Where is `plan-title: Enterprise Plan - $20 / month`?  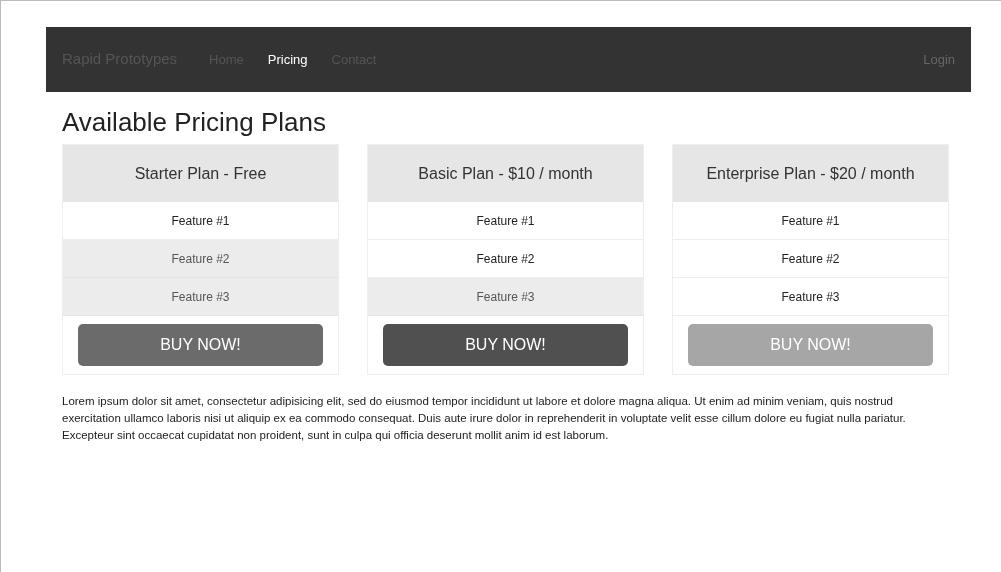
plan-title: Enterprise Plan - $20 / month is located at coordinates (810, 173).